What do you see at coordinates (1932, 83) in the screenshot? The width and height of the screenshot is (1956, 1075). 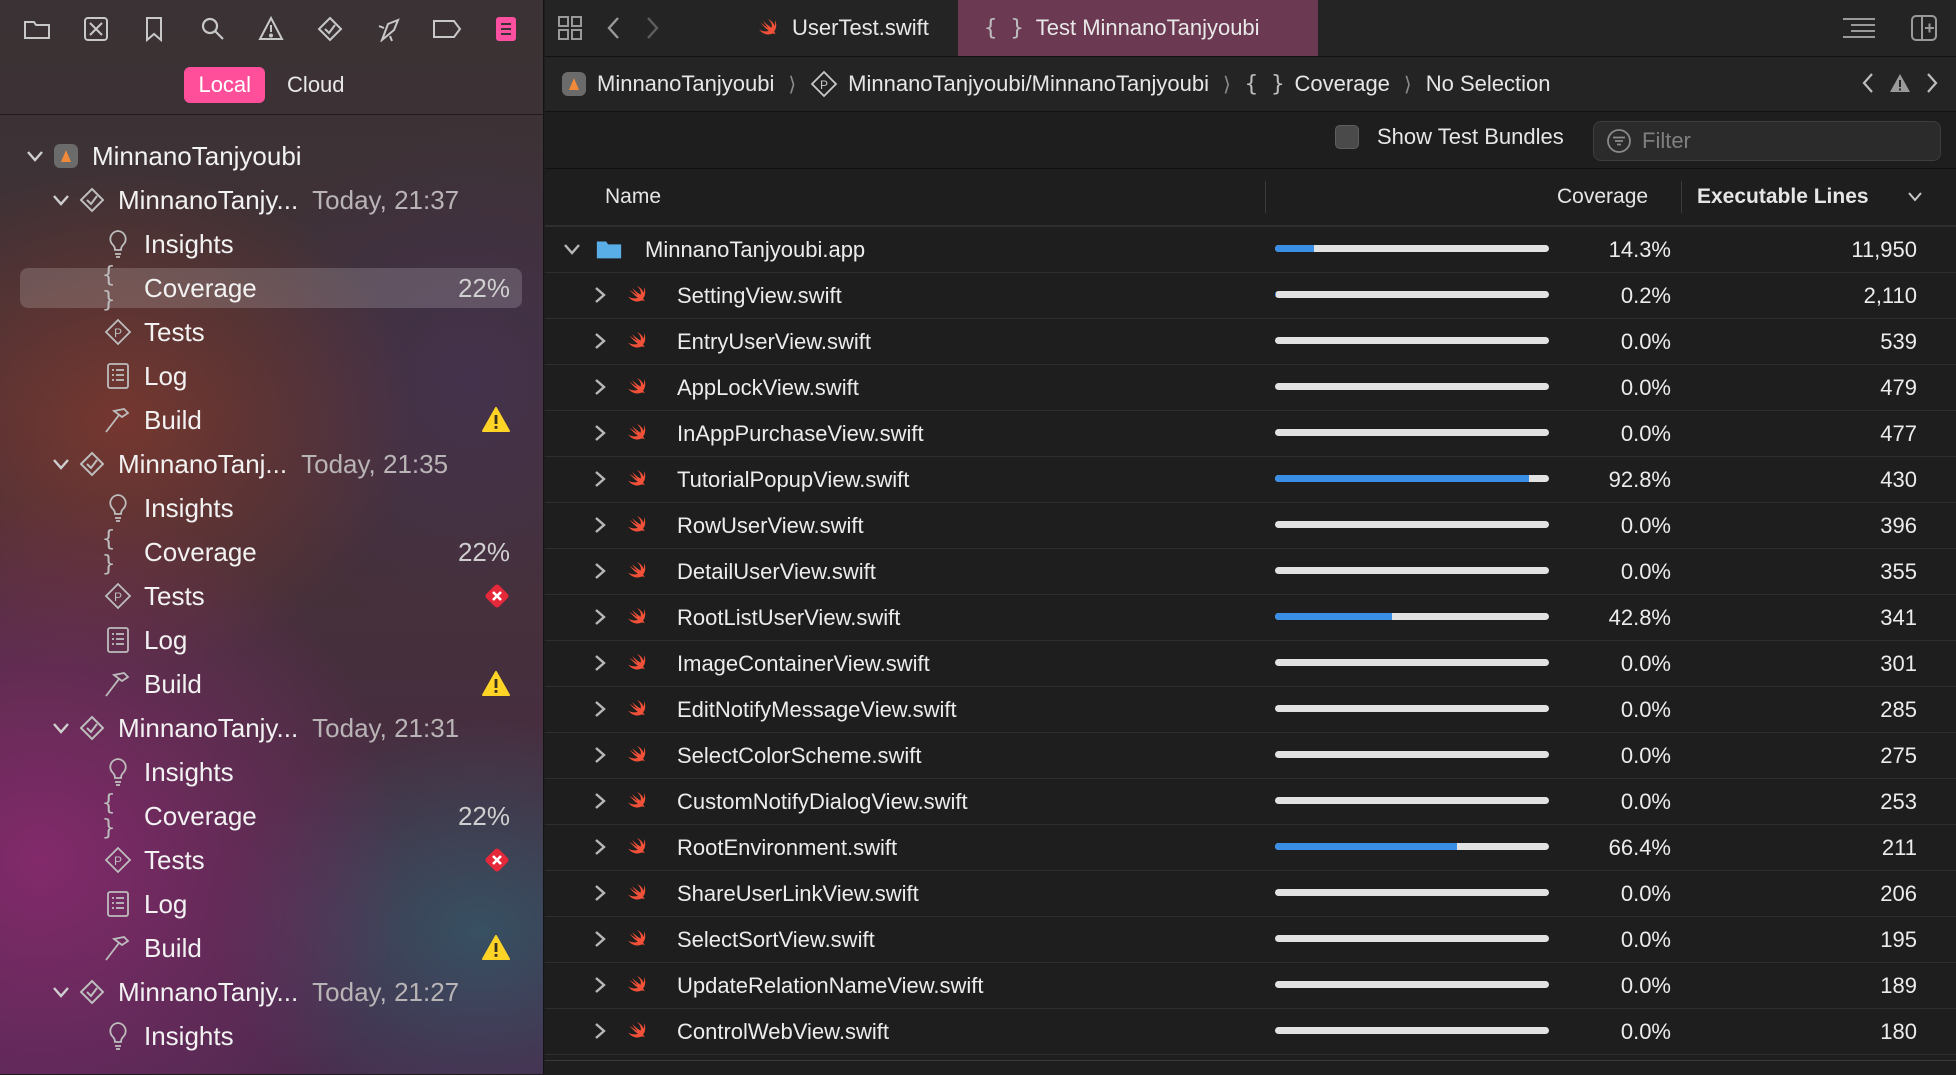 I see `next-issue-icon` at bounding box center [1932, 83].